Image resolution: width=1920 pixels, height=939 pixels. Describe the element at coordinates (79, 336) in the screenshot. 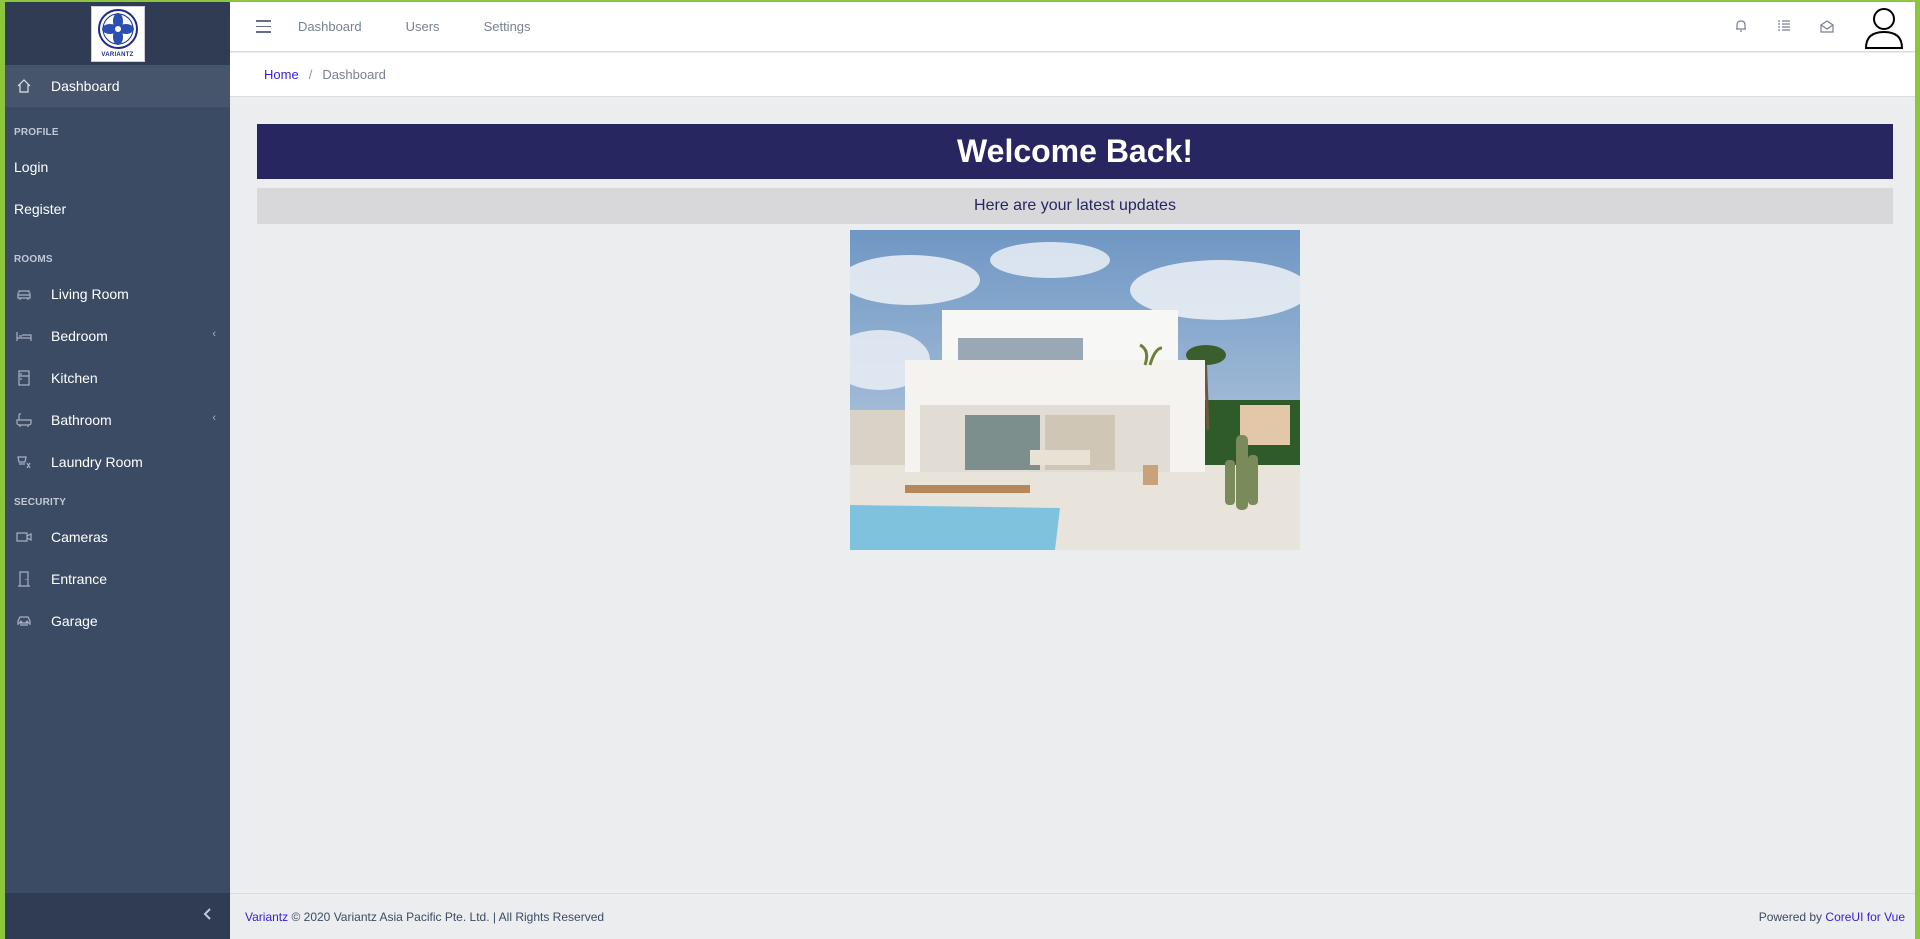

I see `sidebar-item-label: Bedroom` at that location.